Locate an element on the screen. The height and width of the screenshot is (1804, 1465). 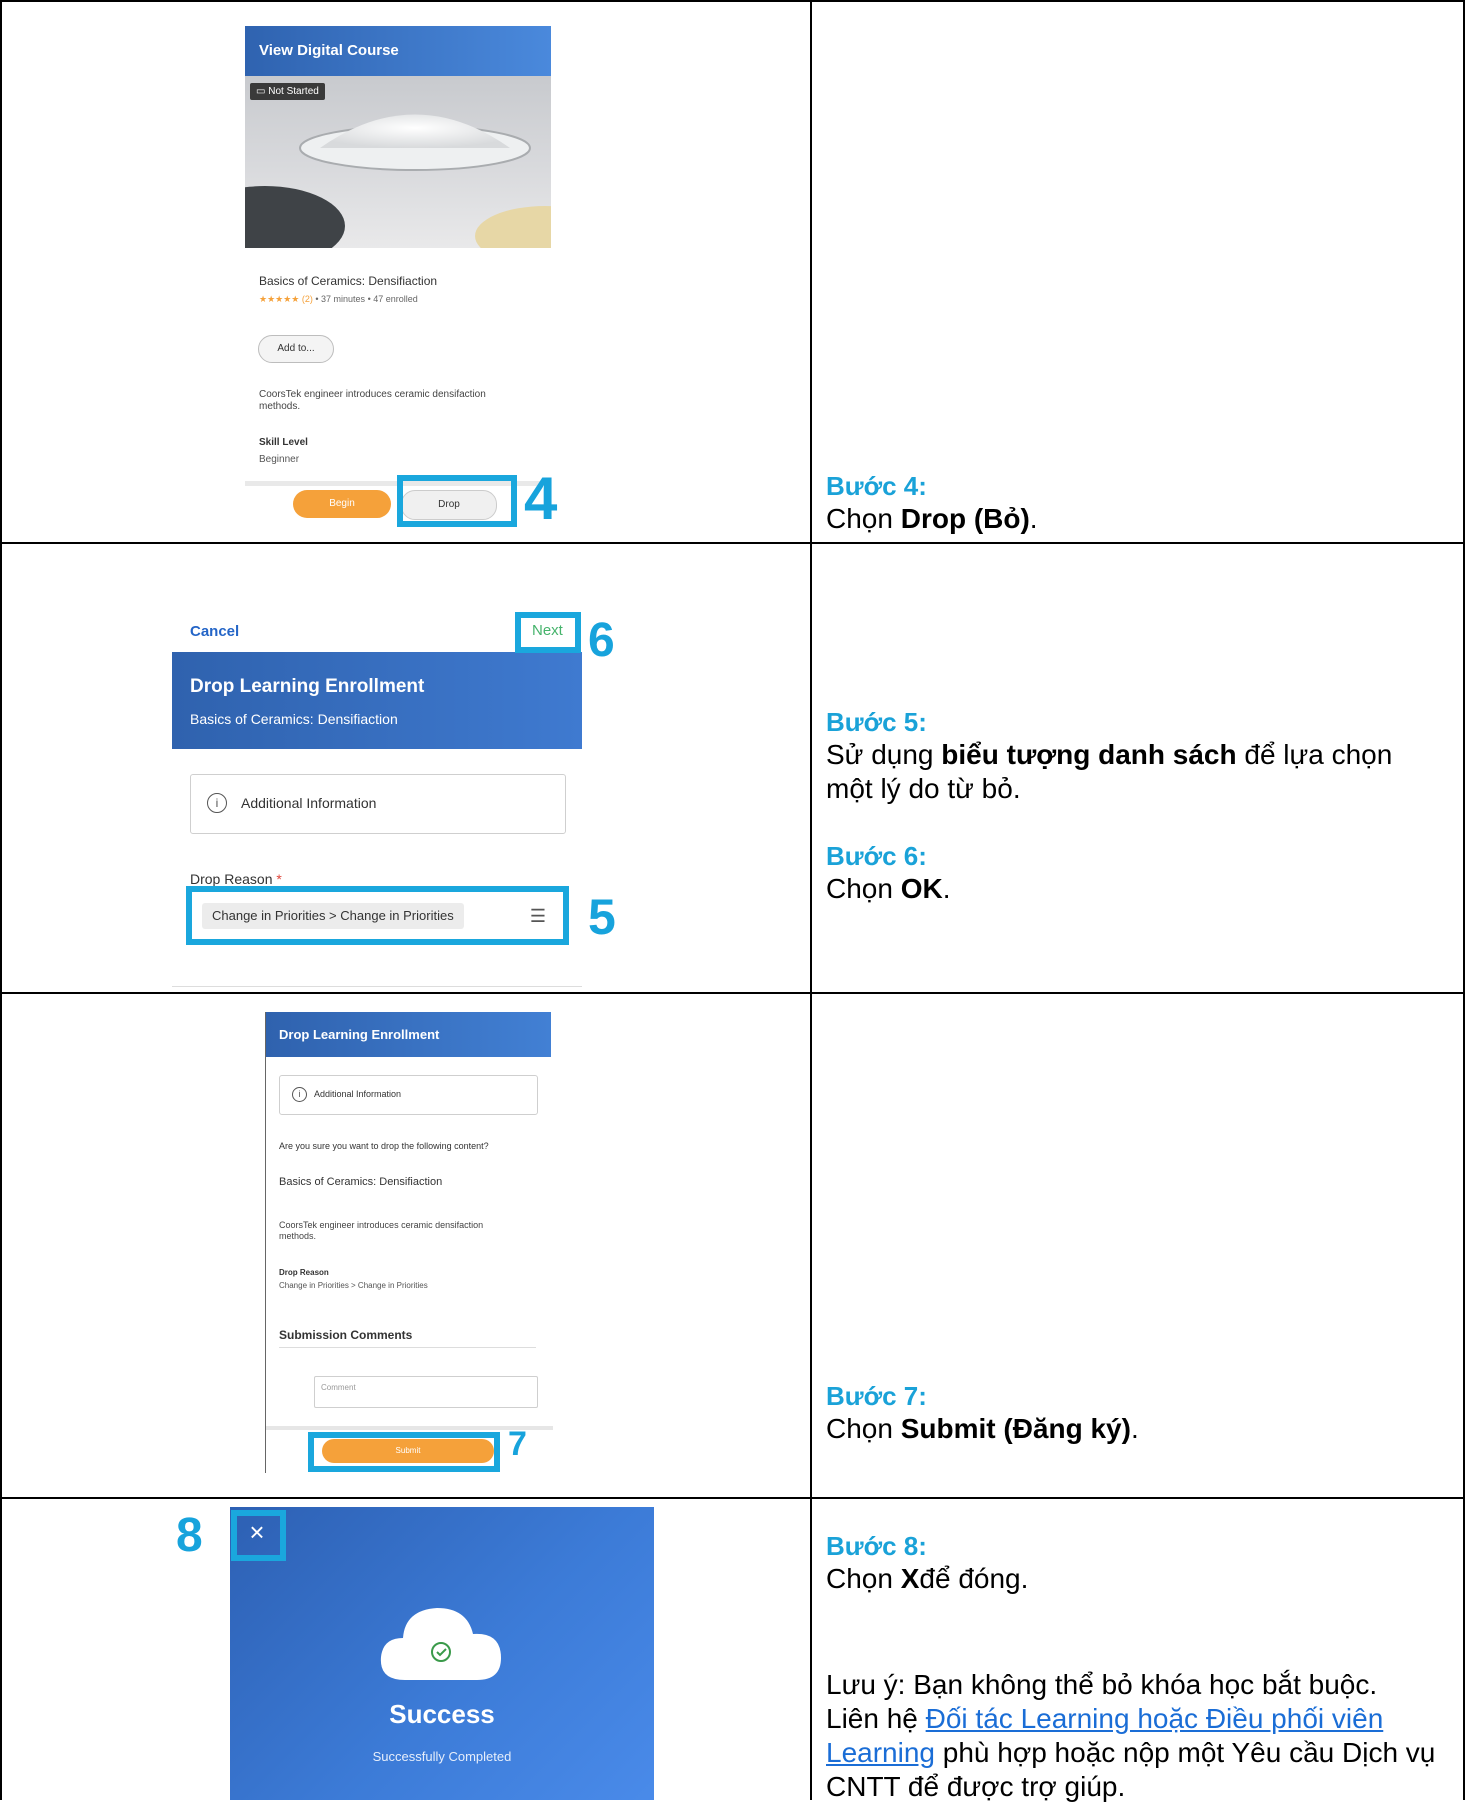
status-badge: ▭ Not Started is located at coordinates (287, 91).